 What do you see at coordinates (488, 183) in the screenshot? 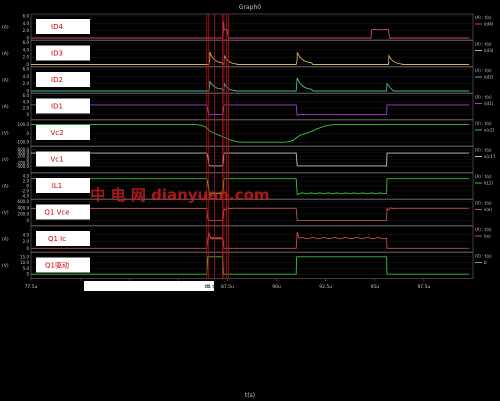
I see `legend-trace-name: i(L1)` at bounding box center [488, 183].